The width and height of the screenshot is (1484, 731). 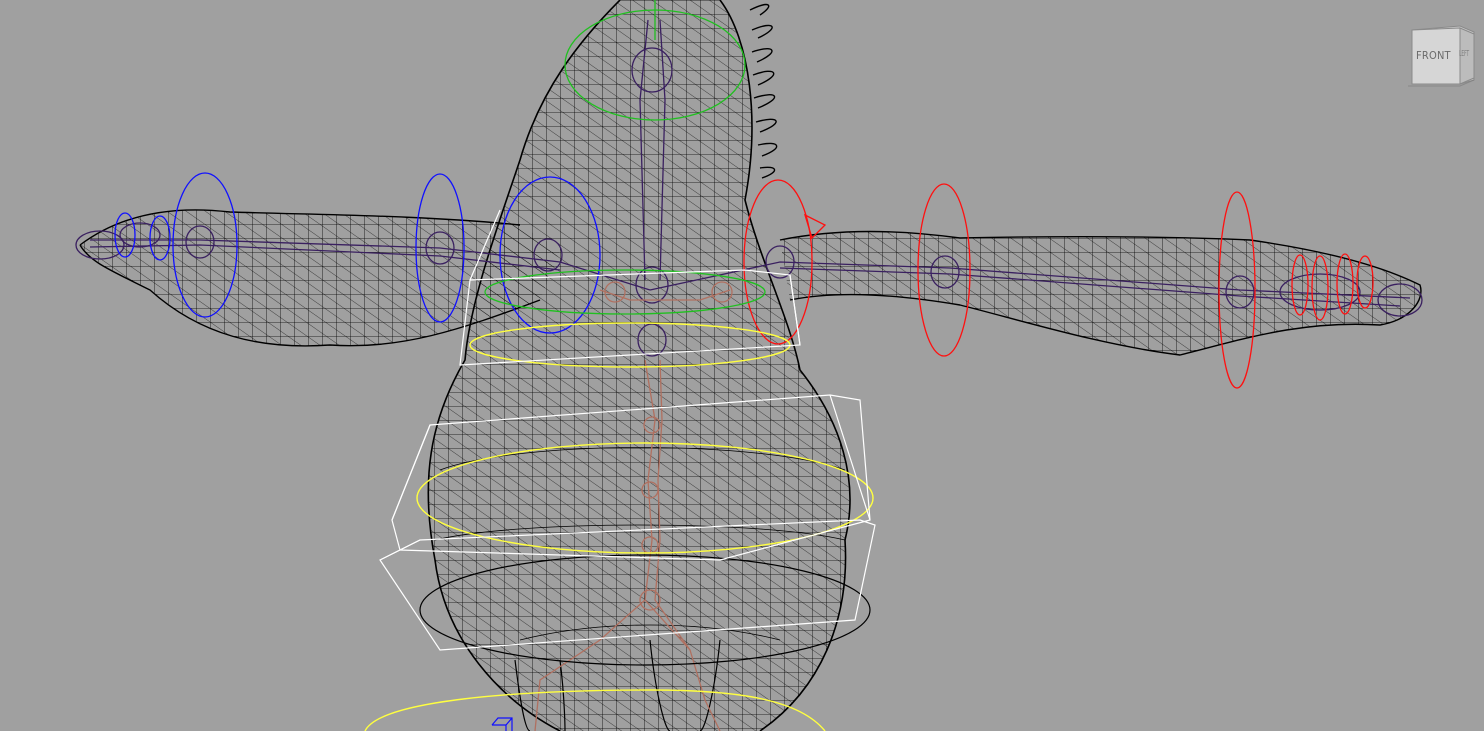 I want to click on root-cube-marker, so click(x=502, y=724).